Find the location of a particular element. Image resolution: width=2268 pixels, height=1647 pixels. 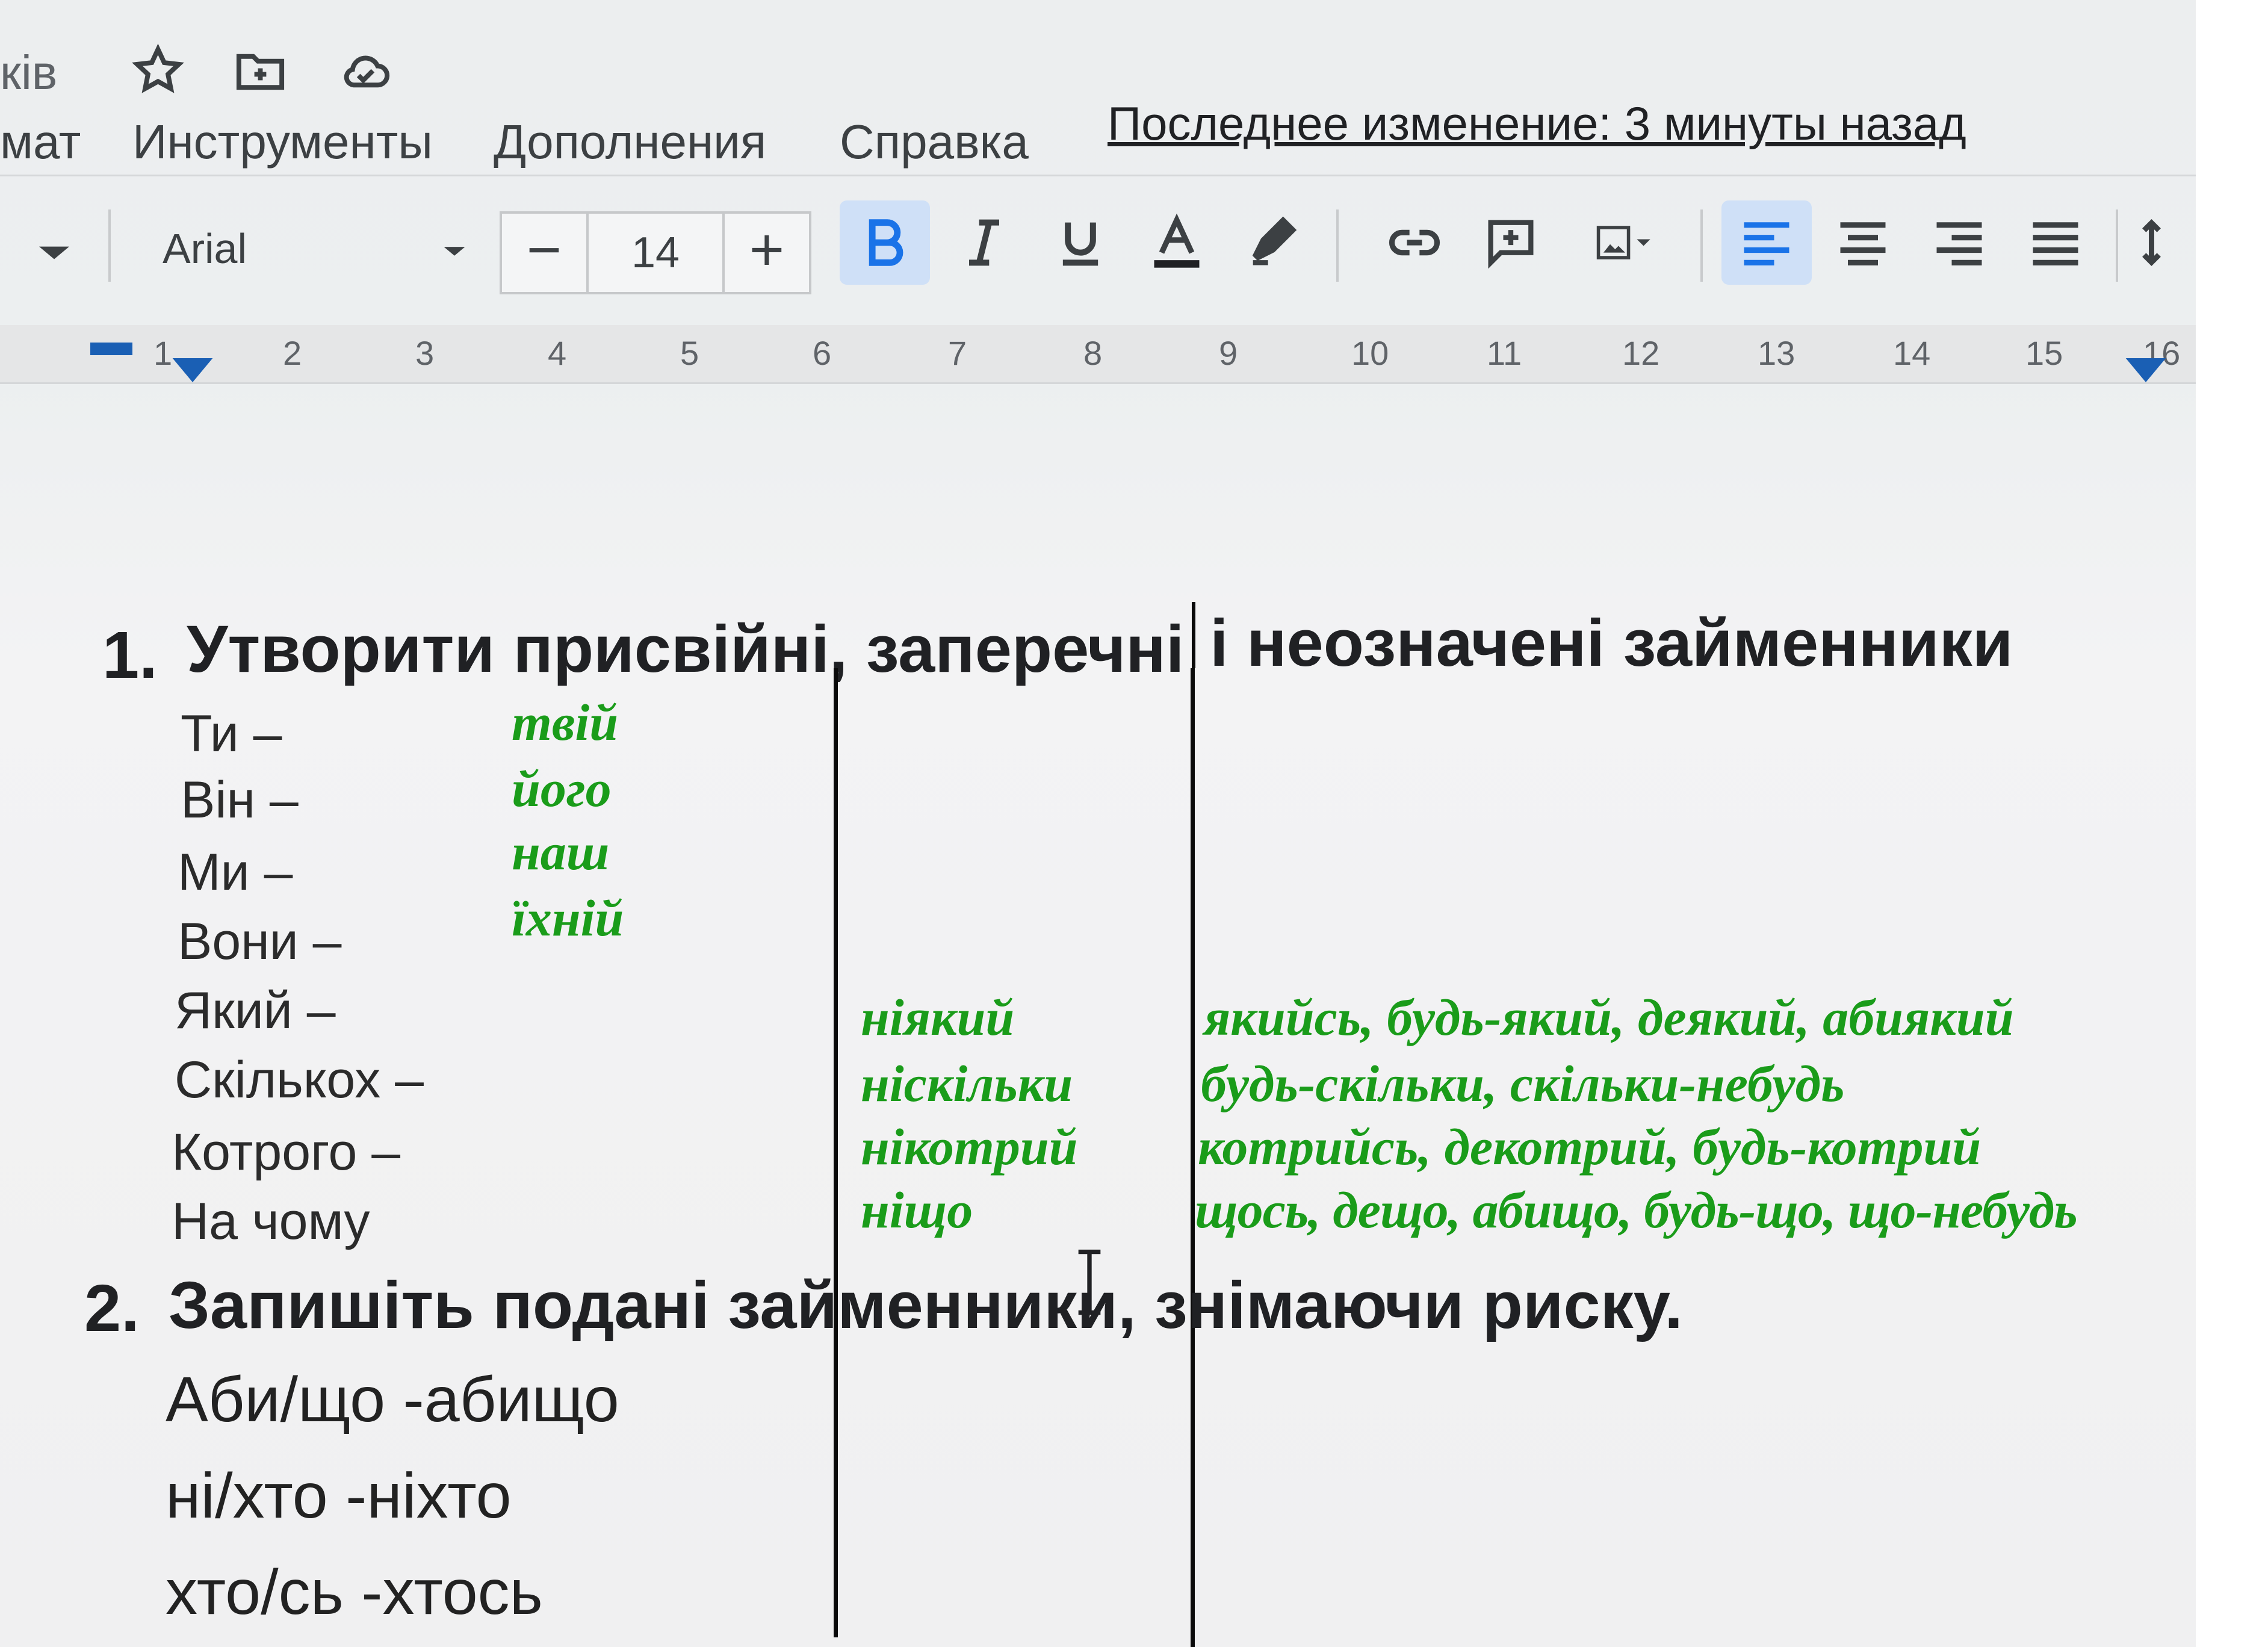

first-line-indent-marker-icon is located at coordinates (111, 351).